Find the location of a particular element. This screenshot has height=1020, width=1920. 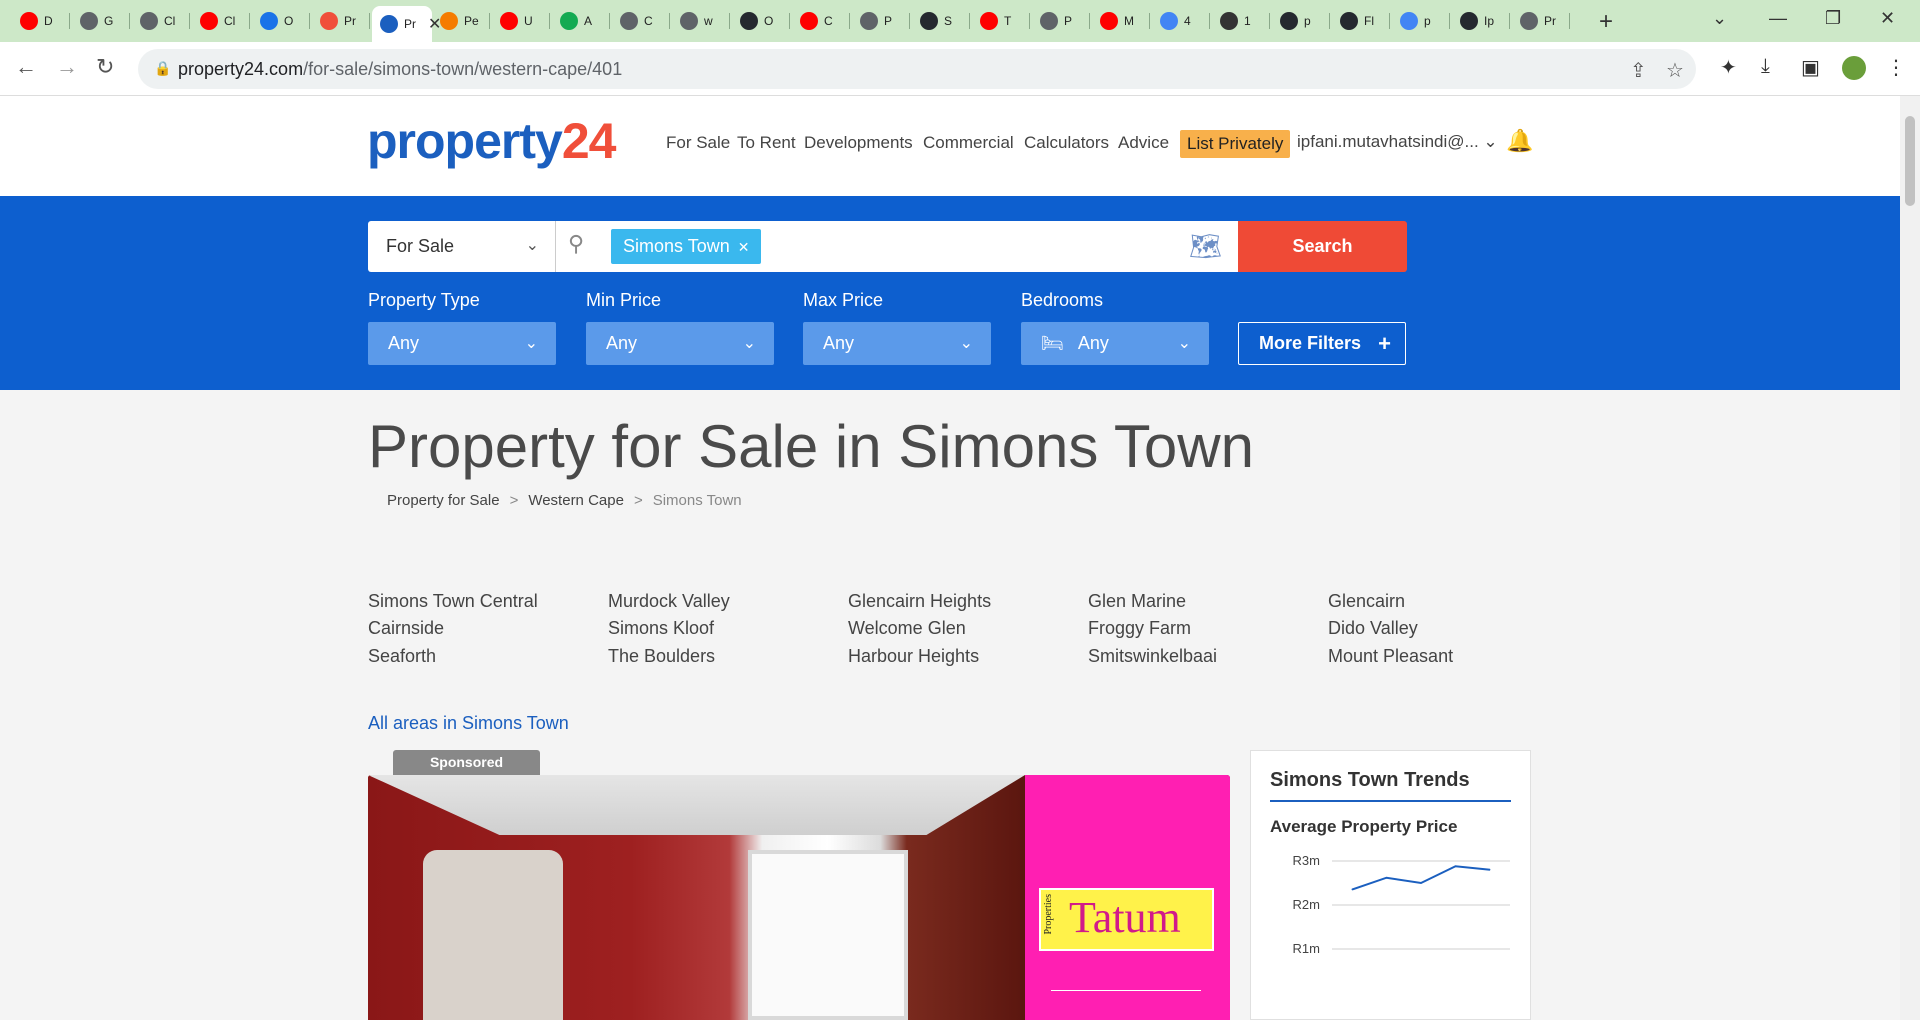

breadcrumb-property-for-sale: Property for Sale is located at coordinates (443, 500).